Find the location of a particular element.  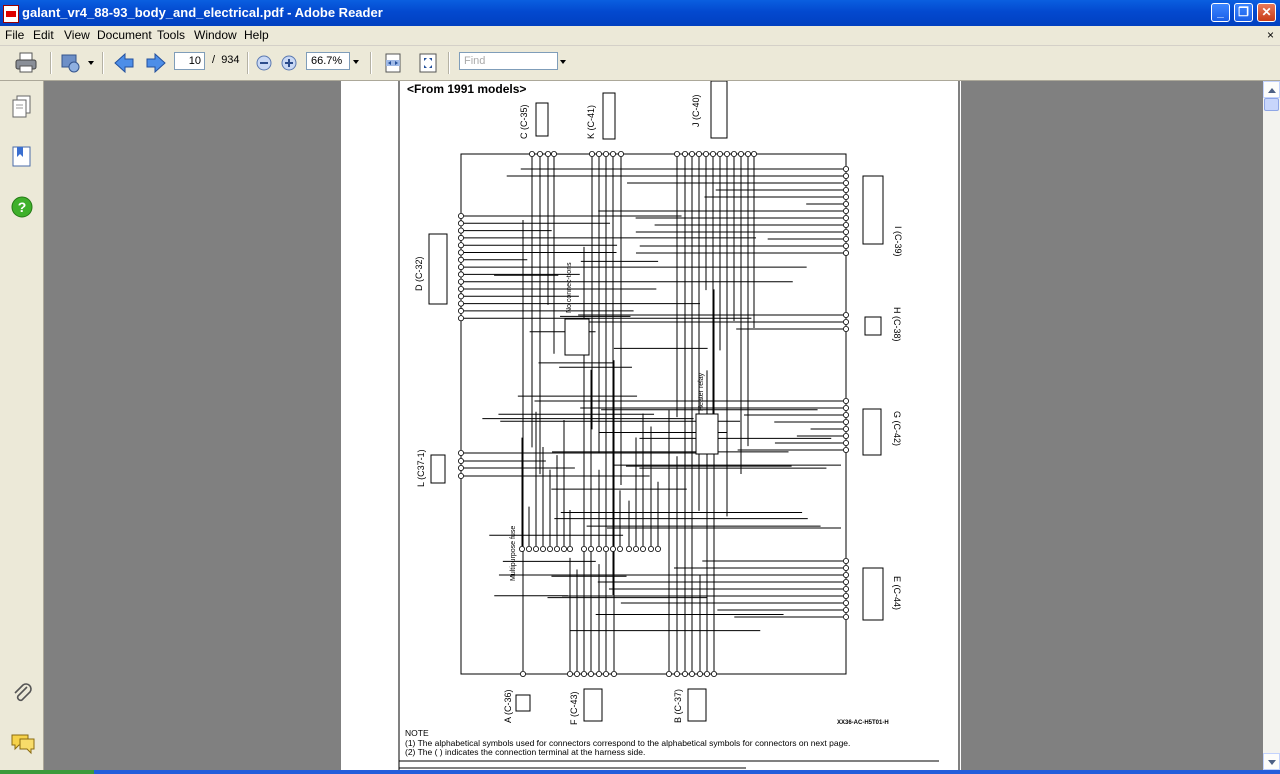

document-close-button: × is located at coordinates (1270, 35).